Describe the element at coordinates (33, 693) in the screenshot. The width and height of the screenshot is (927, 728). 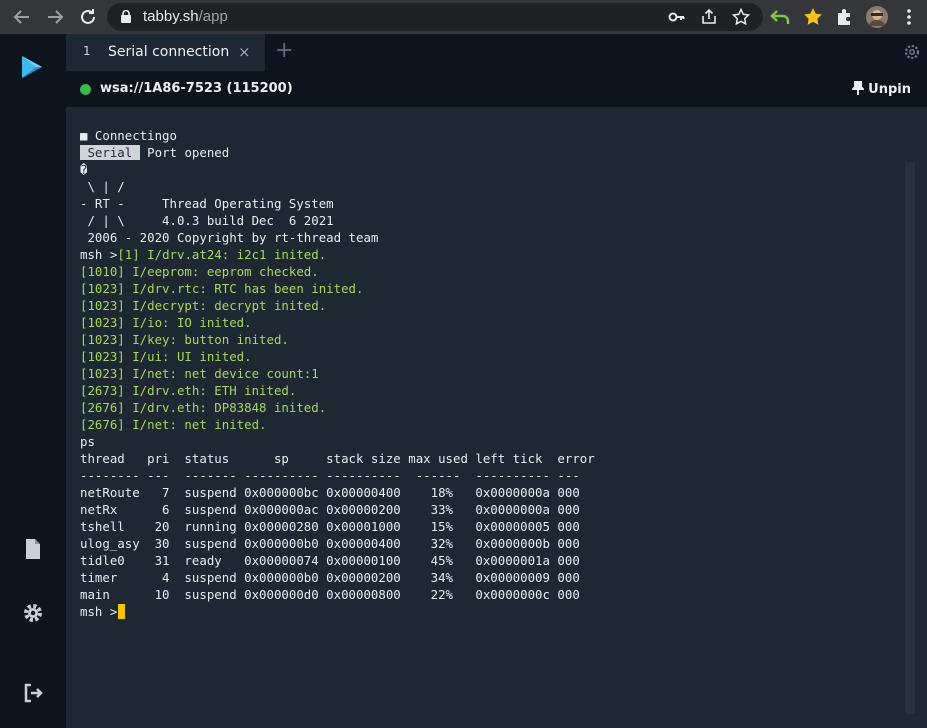
I see `sign-out-icon` at that location.